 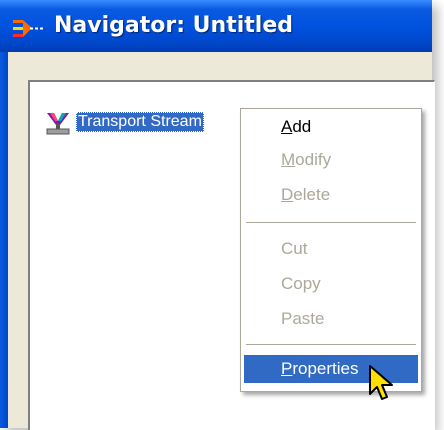 I want to click on menu-item-label-rest: elete, so click(x=312, y=194).